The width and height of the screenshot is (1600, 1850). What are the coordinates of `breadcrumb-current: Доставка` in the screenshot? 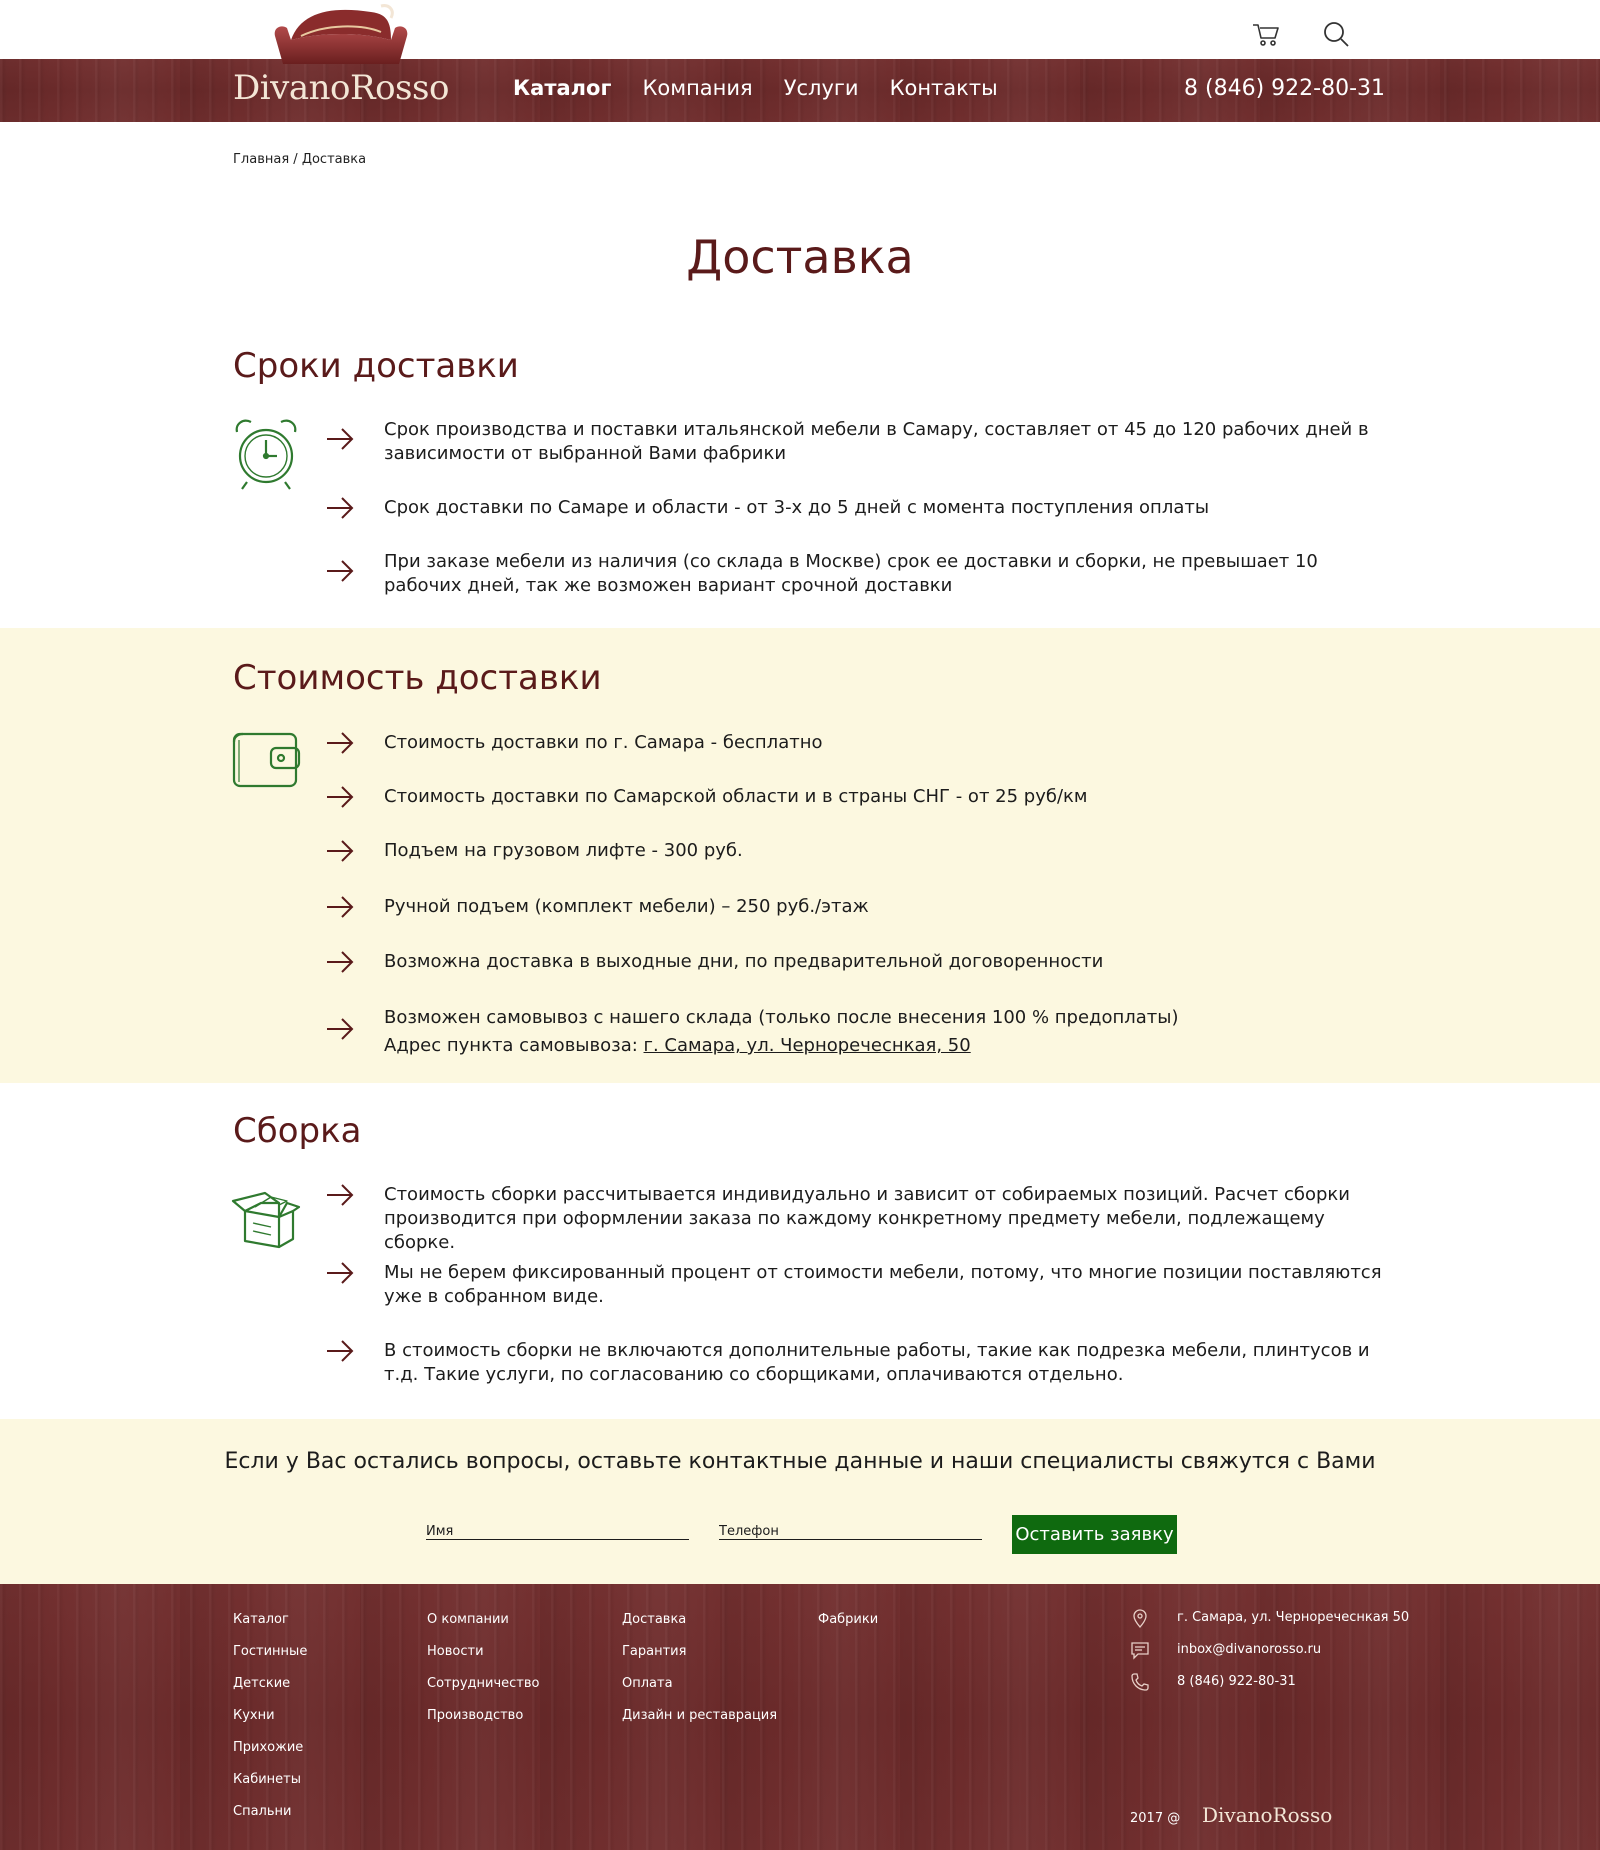 It's located at (334, 159).